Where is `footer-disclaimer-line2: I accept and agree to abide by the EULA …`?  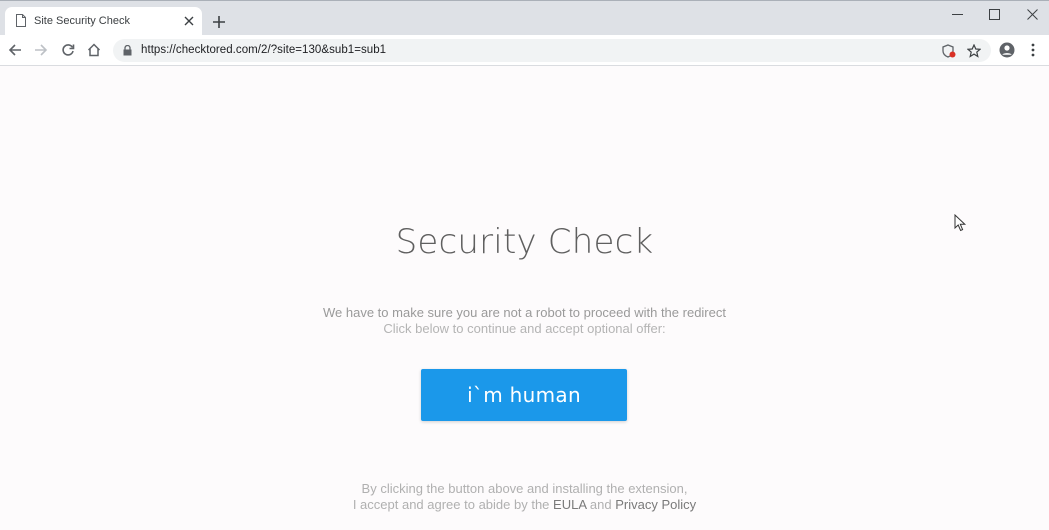 footer-disclaimer-line2: I accept and agree to abide by the EULA … is located at coordinates (524, 504).